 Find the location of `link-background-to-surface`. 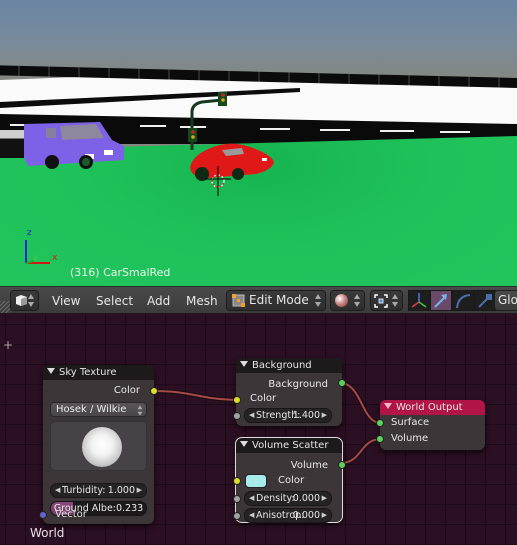

link-background-to-surface is located at coordinates (361, 403).